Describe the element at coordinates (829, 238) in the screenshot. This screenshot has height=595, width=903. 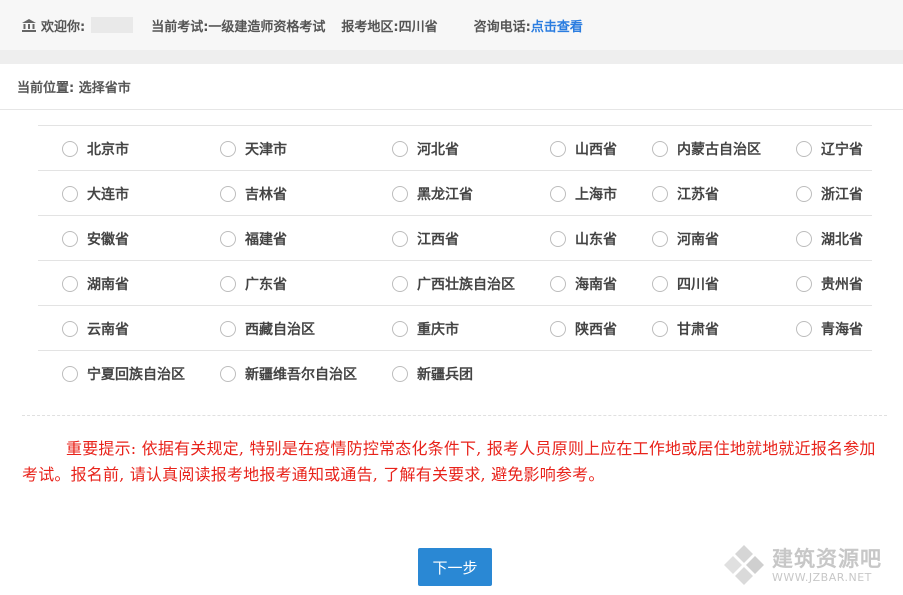
I see `province-option: 湖北省` at that location.